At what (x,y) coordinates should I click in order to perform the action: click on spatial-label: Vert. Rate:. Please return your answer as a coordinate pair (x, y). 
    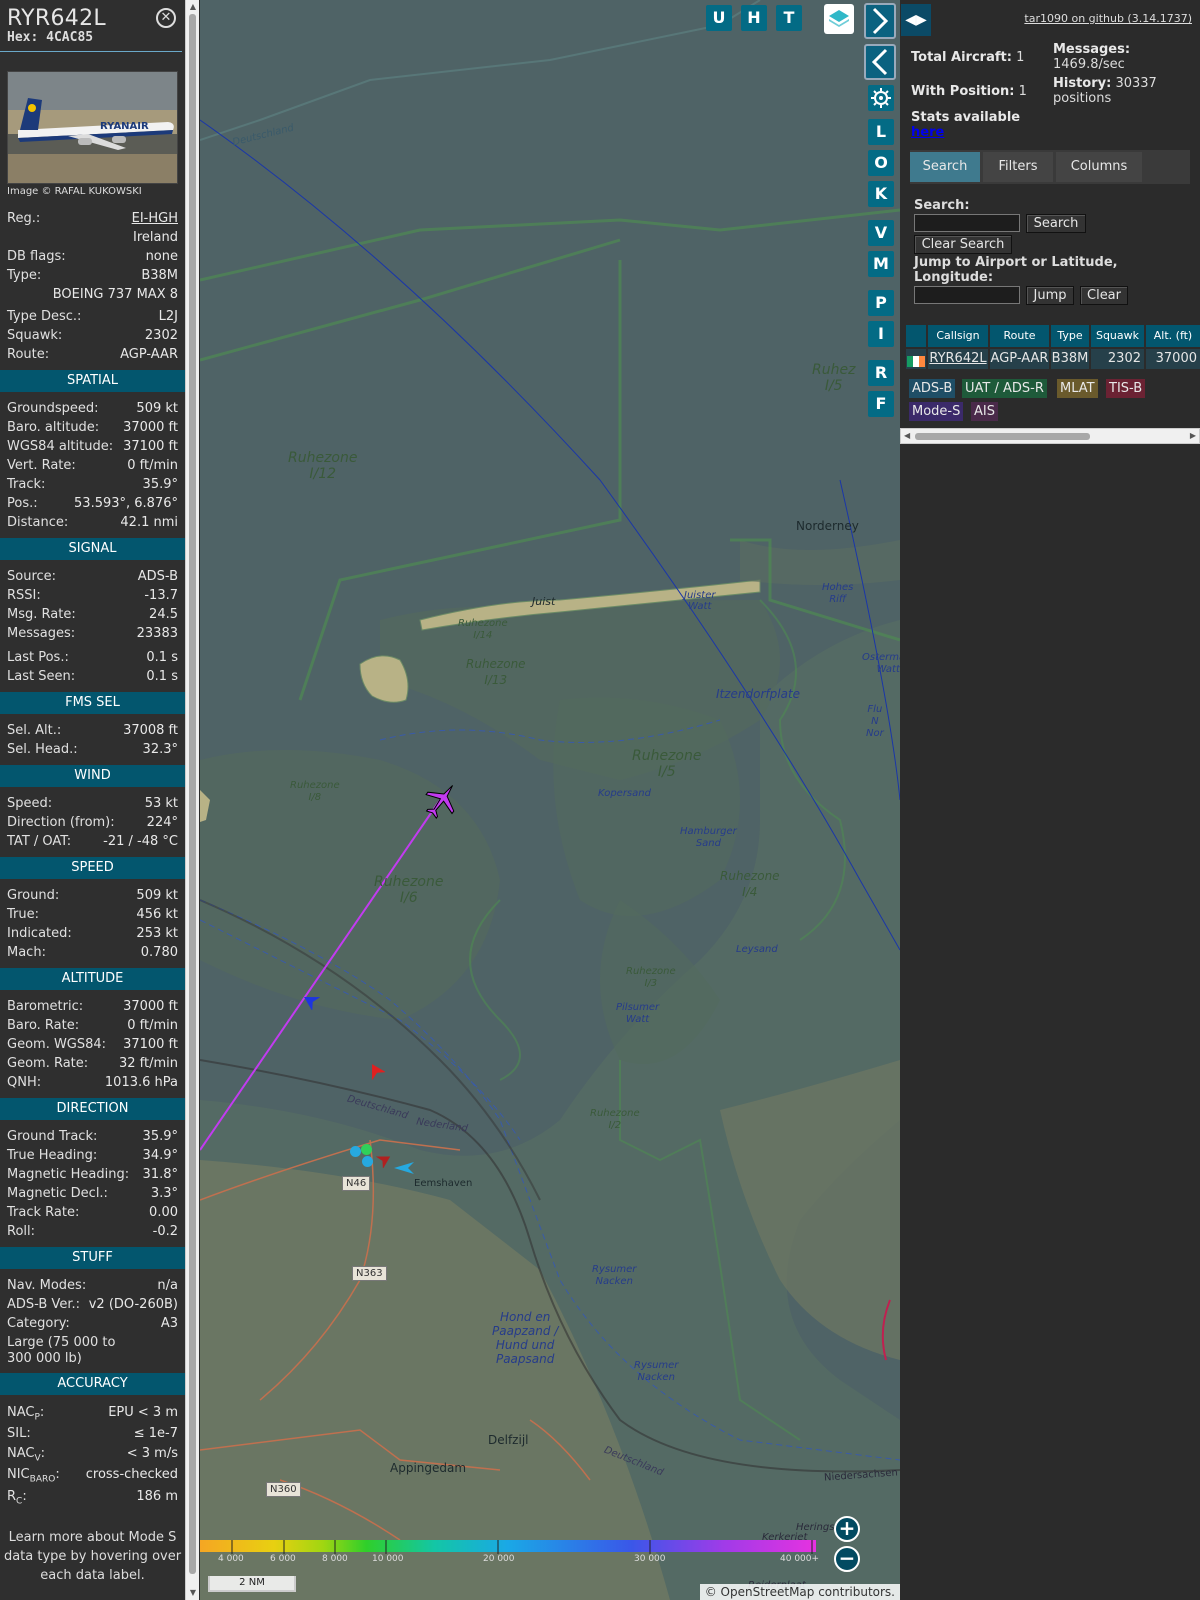
    Looking at the image, I should click on (41, 465).